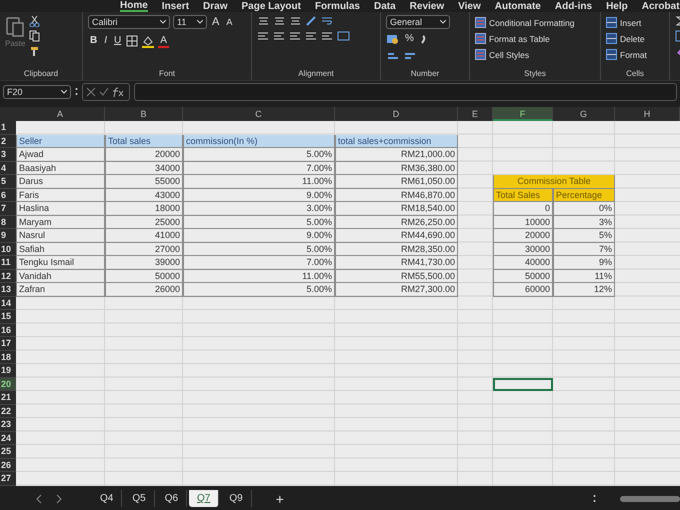  I want to click on ribbon-tab: Formulas, so click(337, 6).